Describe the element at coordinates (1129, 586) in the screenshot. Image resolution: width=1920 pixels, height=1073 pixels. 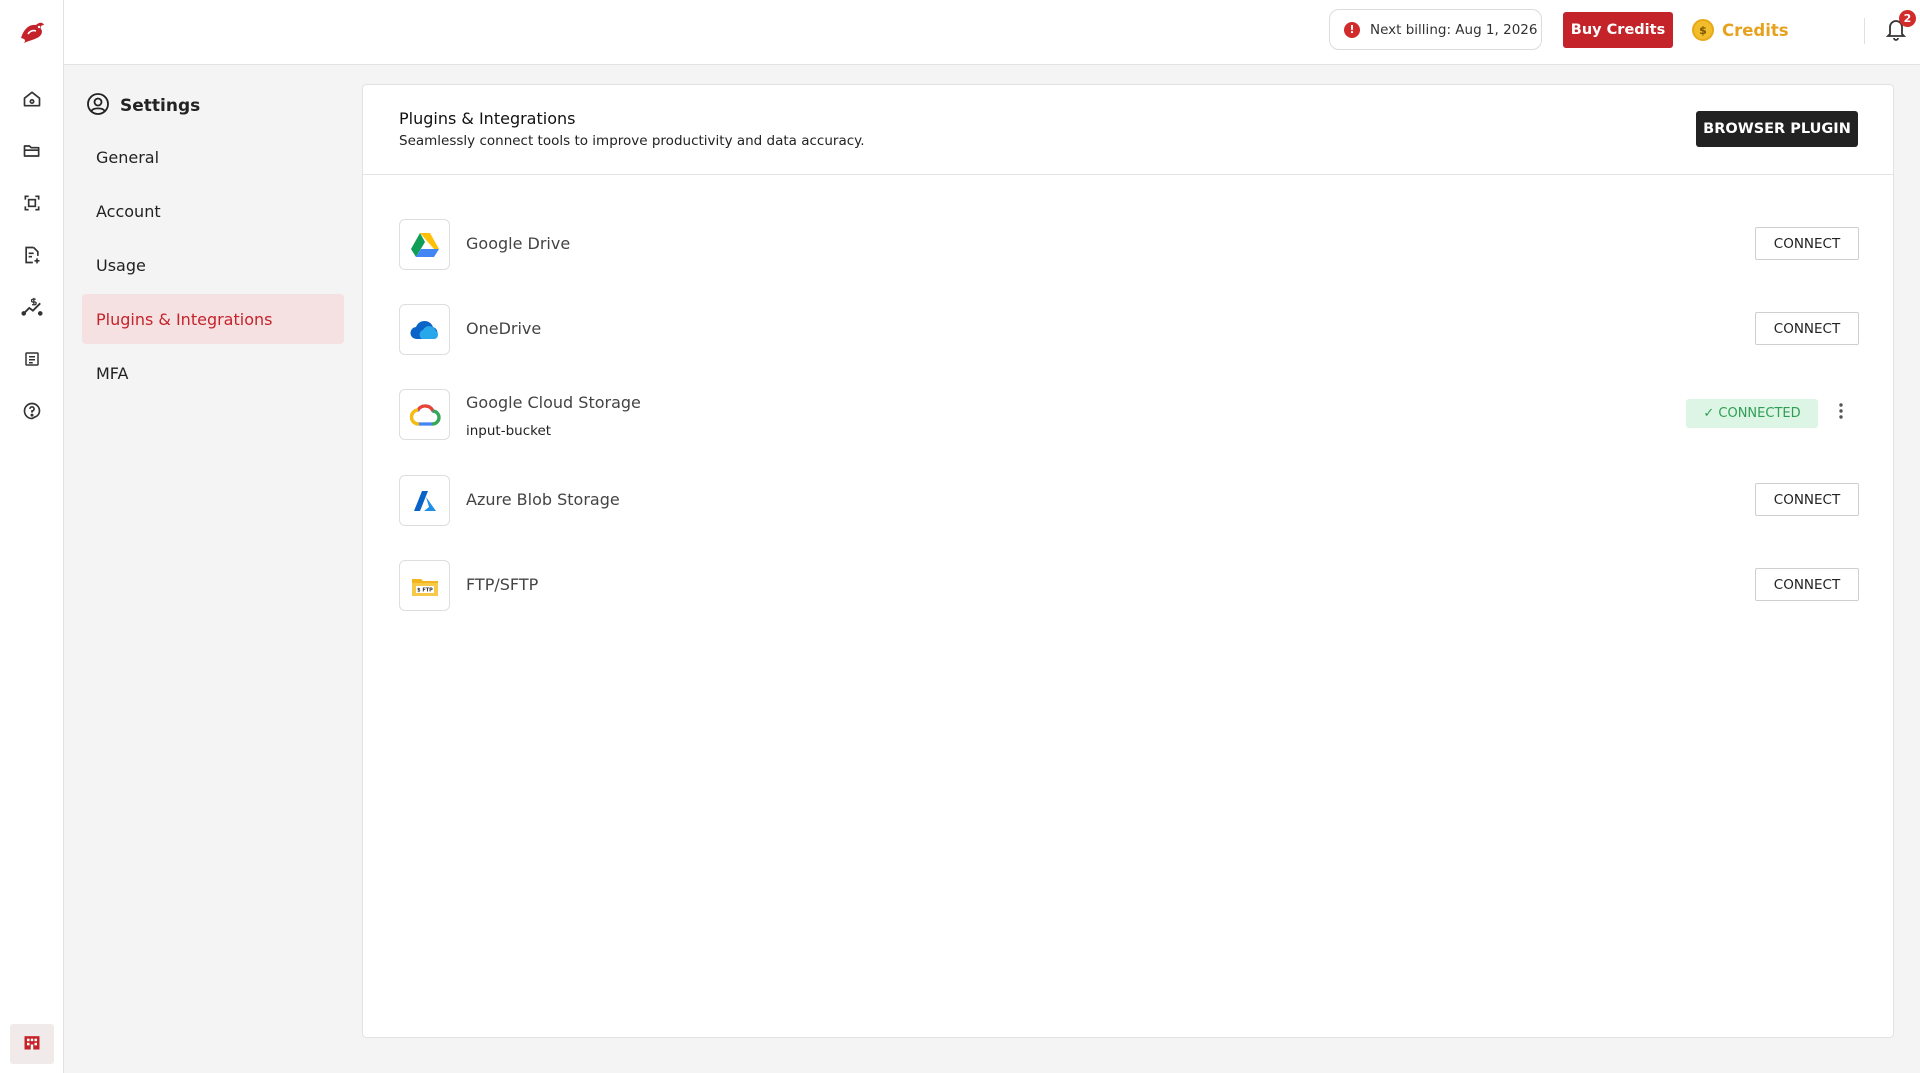
I see `integration-row-ftp-sftp: $ FTP FTP/SFTP CONNECT` at that location.